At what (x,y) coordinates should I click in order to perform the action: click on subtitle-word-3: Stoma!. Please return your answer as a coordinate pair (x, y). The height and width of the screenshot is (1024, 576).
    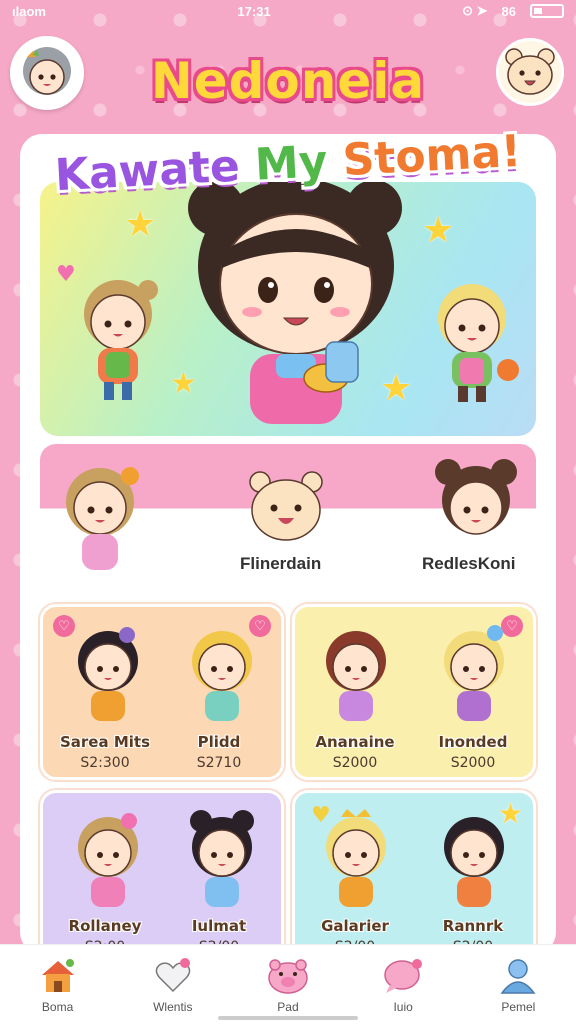
    Looking at the image, I should click on (432, 156).